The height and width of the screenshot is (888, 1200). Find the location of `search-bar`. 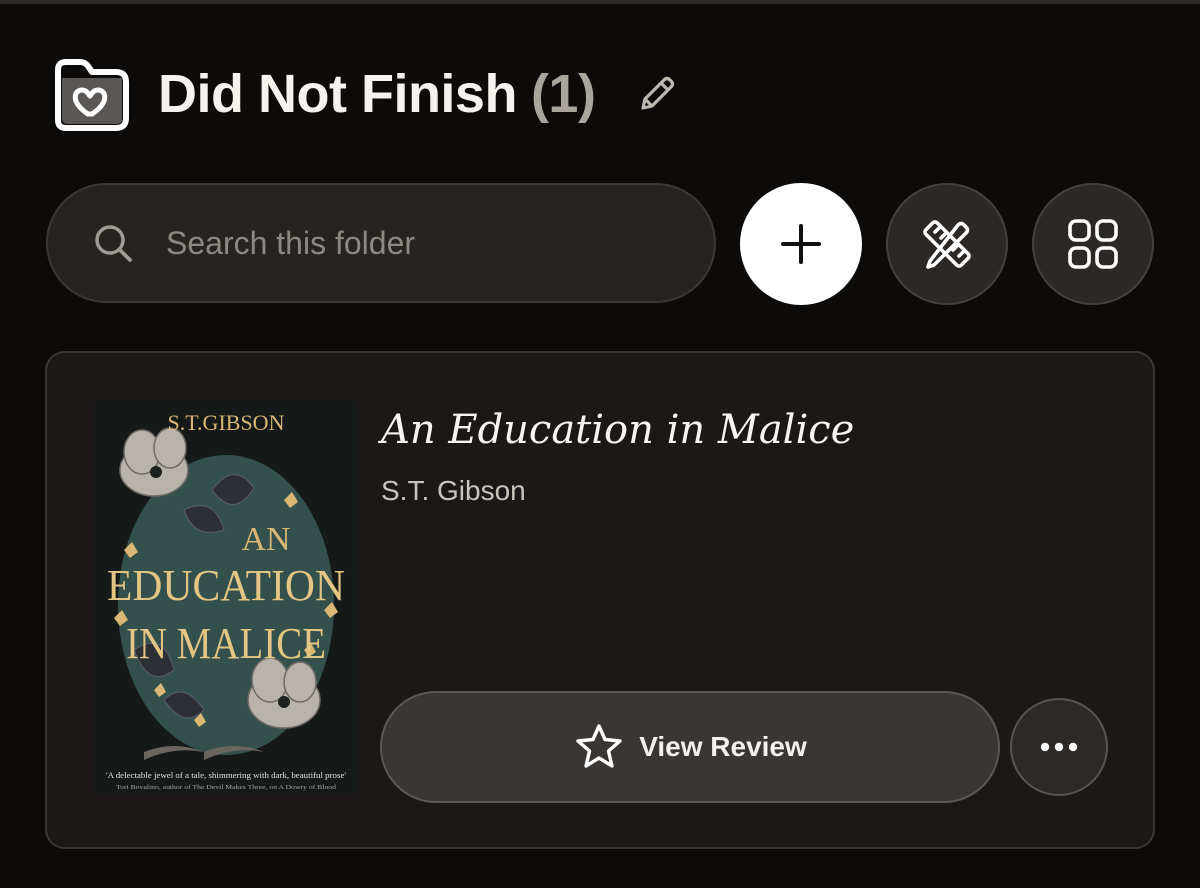

search-bar is located at coordinates (381, 243).